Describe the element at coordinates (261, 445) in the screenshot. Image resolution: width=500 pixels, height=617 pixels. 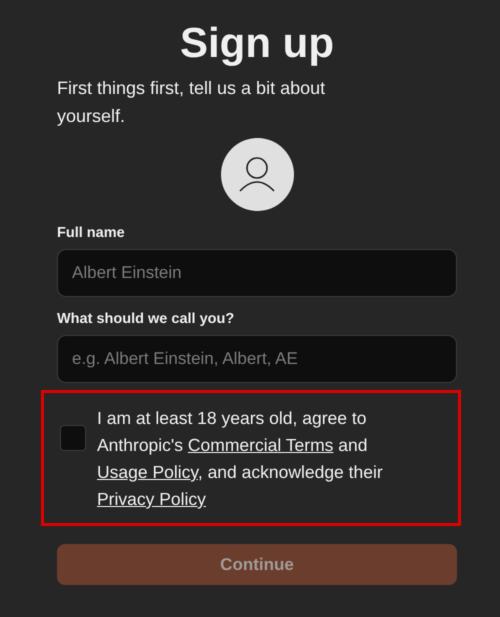
I see `policy-link: Commercial Terms` at that location.